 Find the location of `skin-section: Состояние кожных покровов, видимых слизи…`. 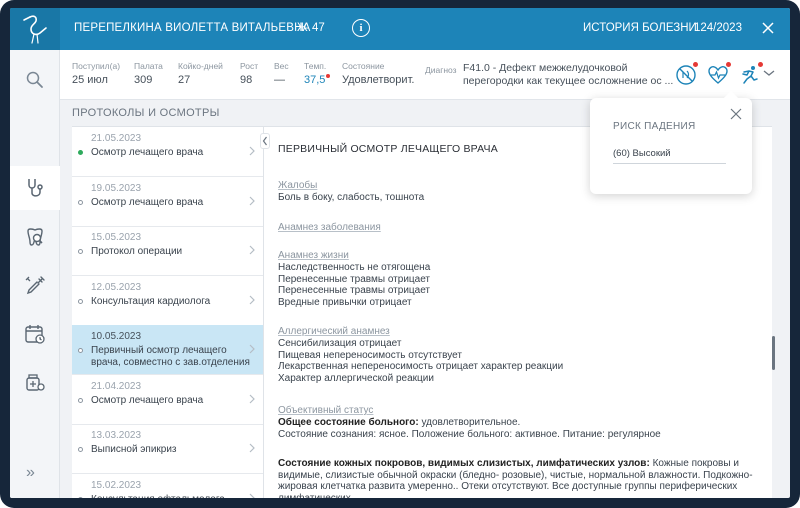

skin-section: Состояние кожных покровов, видимых слизи… is located at coordinates (518, 478).